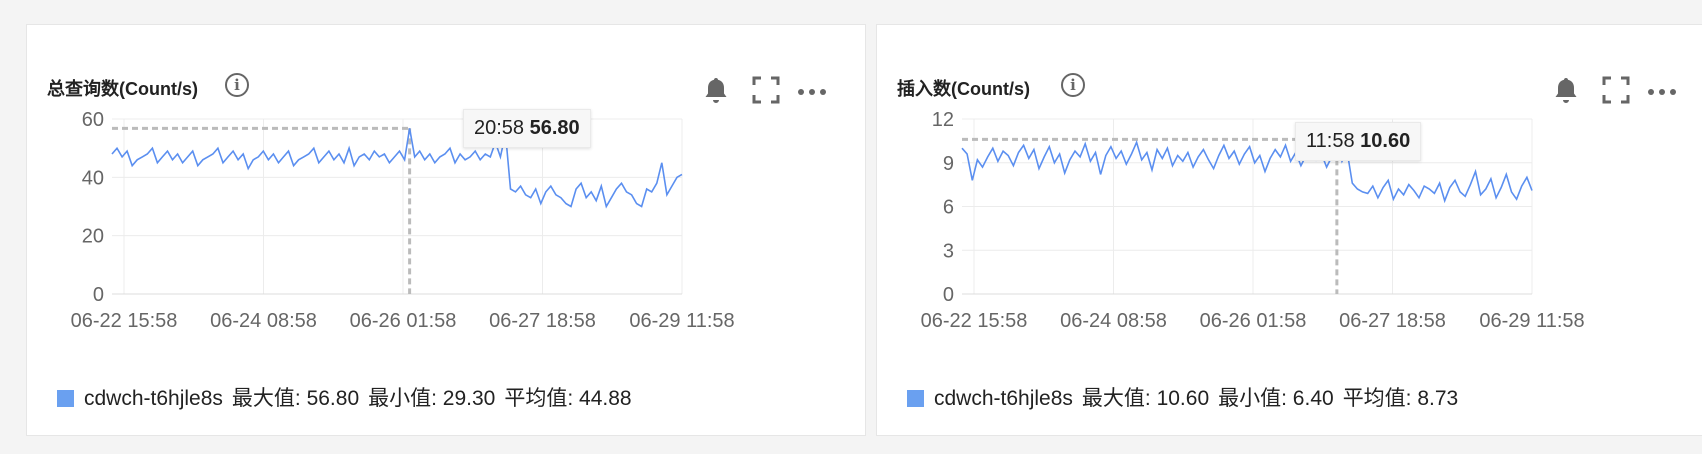 The image size is (1702, 454). What do you see at coordinates (295, 398) in the screenshot?
I see `legend-max: 最大值: 56.80` at bounding box center [295, 398].